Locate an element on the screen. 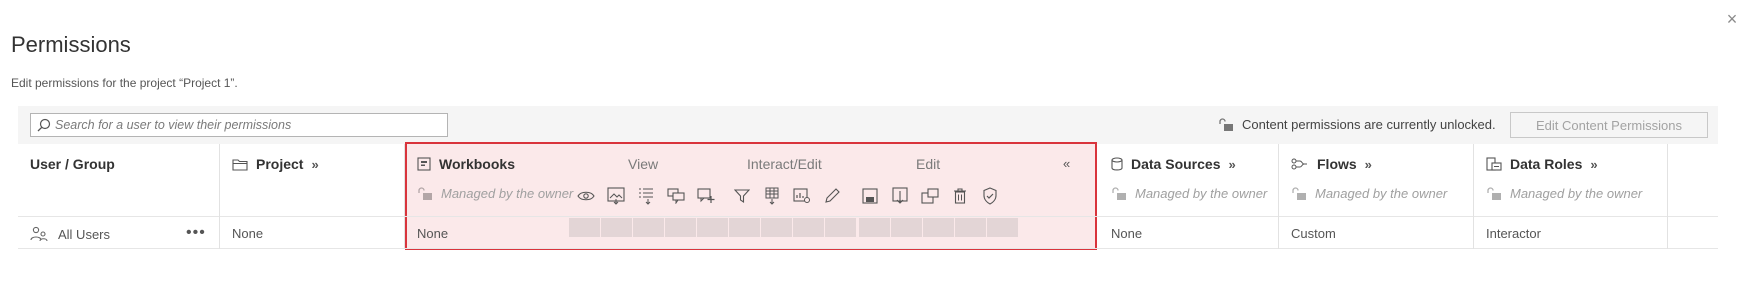 The width and height of the screenshot is (1756, 299). workbooks-header: Workbooks is located at coordinates (466, 164).